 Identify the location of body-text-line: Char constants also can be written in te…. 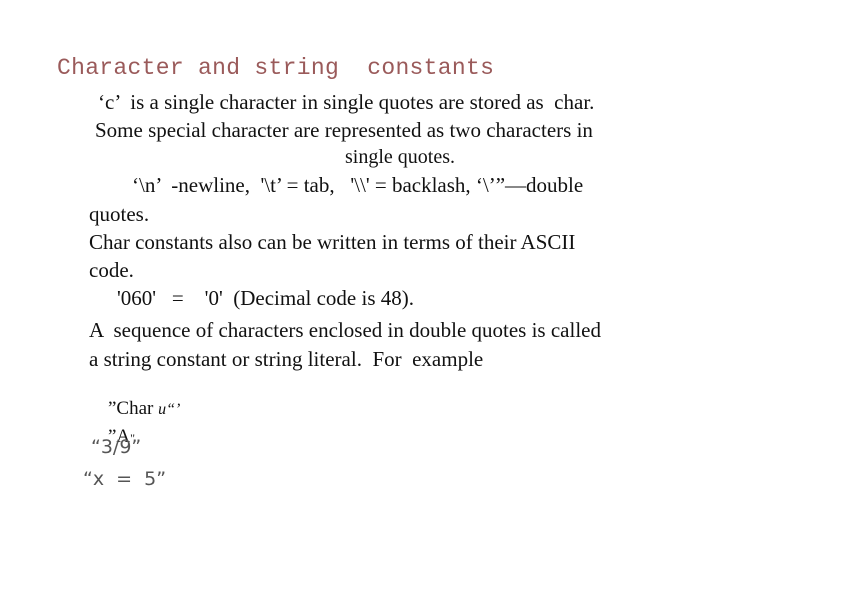
(332, 242).